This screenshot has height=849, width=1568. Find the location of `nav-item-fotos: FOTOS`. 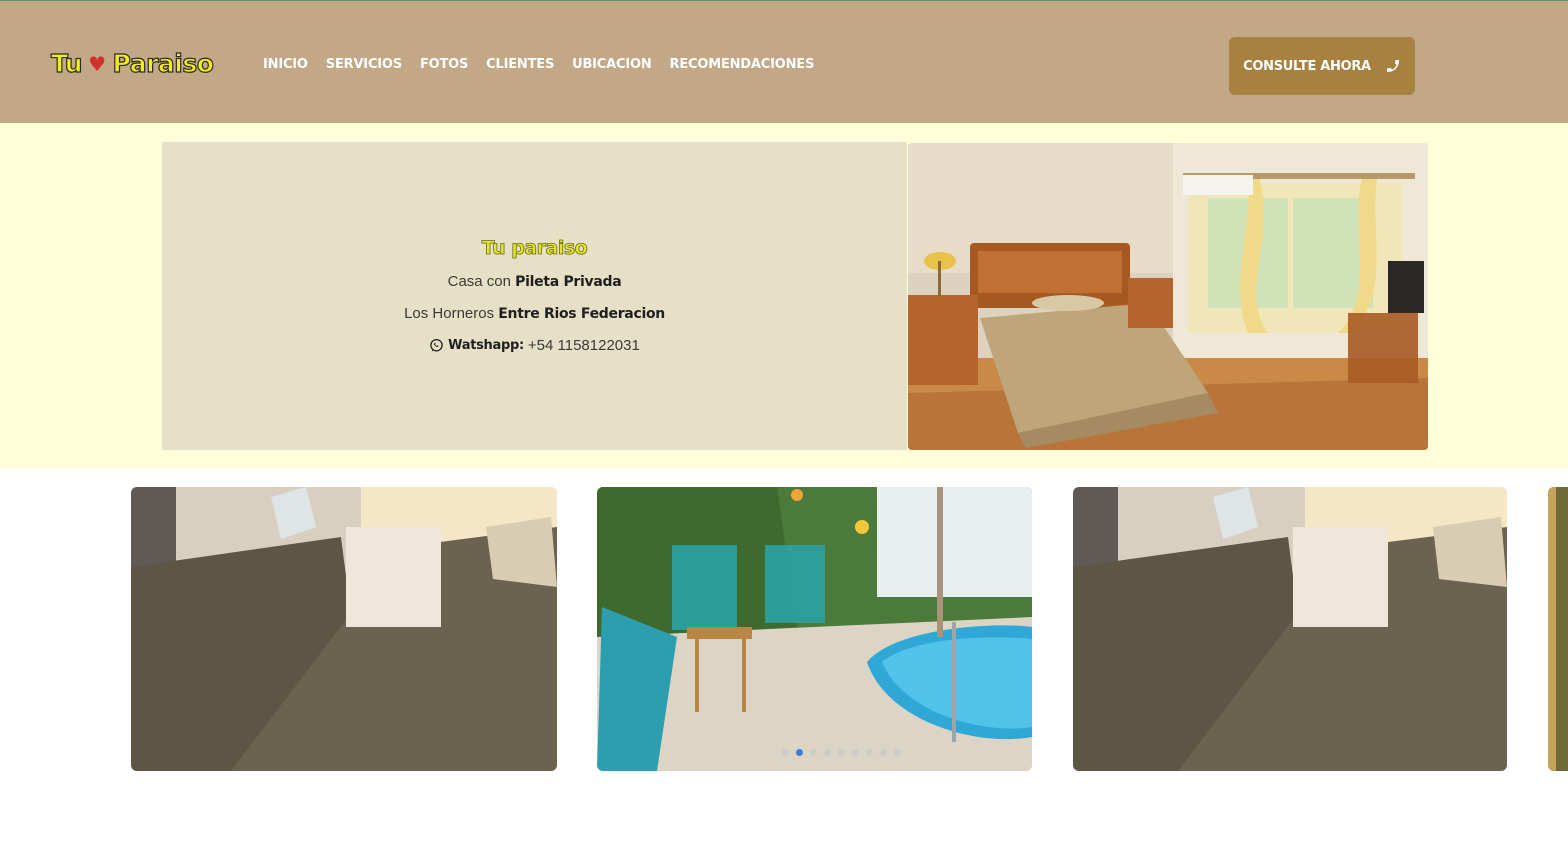

nav-item-fotos: FOTOS is located at coordinates (444, 64).